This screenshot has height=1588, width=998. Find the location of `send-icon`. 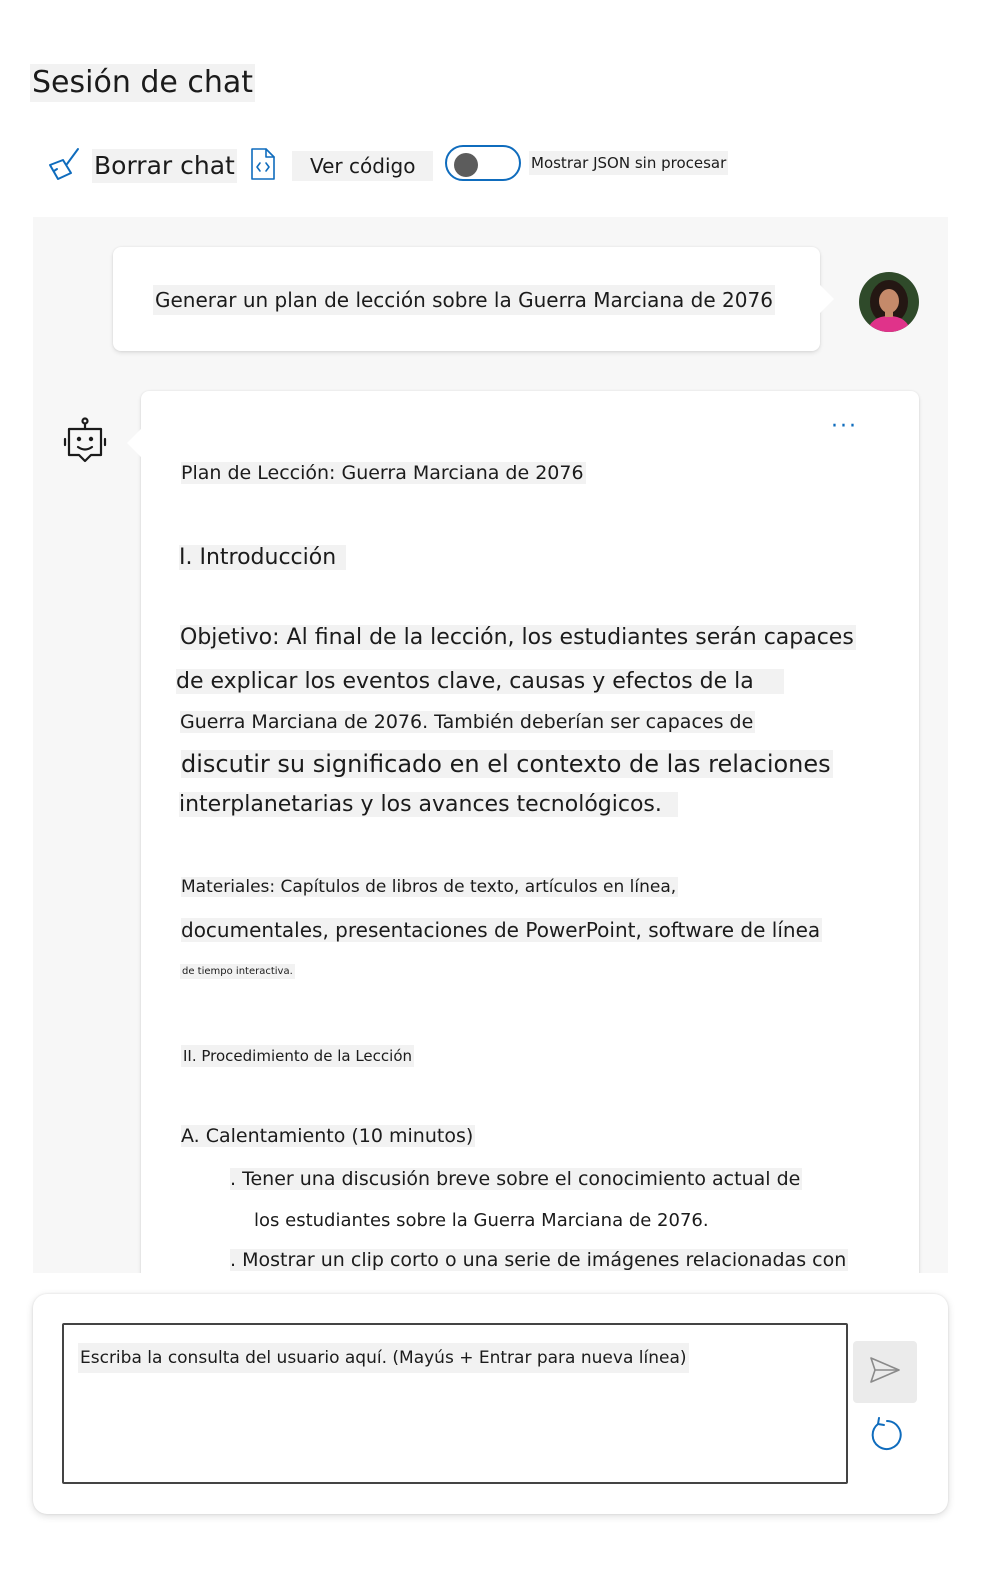

send-icon is located at coordinates (885, 1372).